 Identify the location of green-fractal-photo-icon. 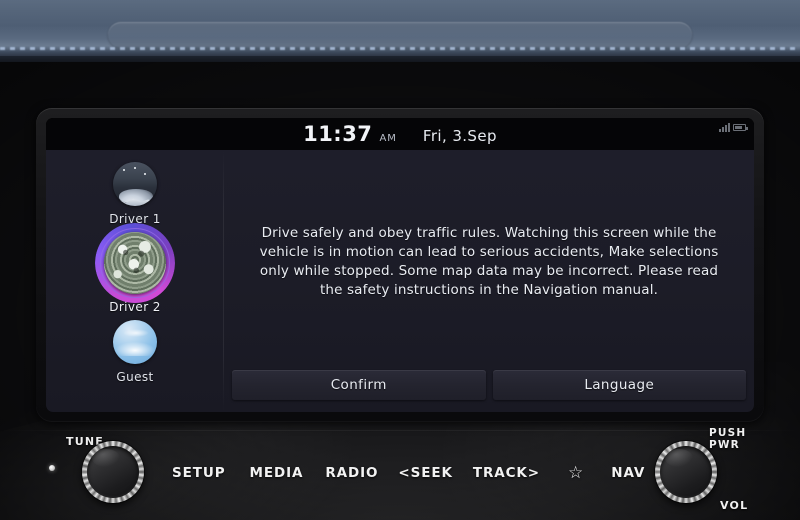
(135, 263).